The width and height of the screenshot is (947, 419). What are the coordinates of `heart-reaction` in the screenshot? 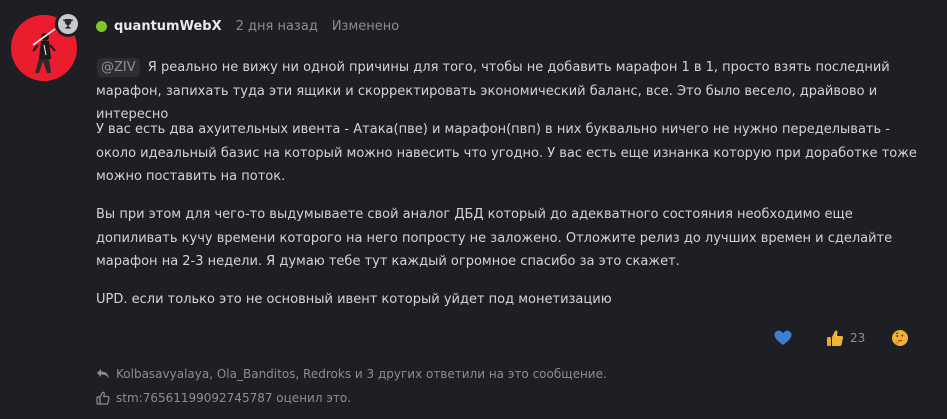 It's located at (783, 338).